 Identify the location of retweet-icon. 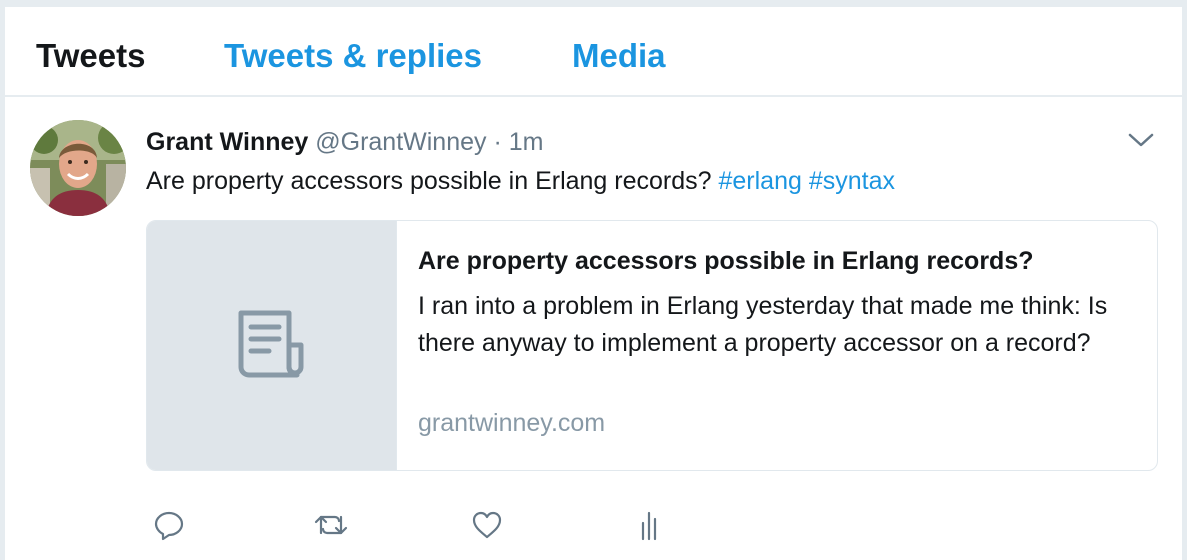
(329, 525).